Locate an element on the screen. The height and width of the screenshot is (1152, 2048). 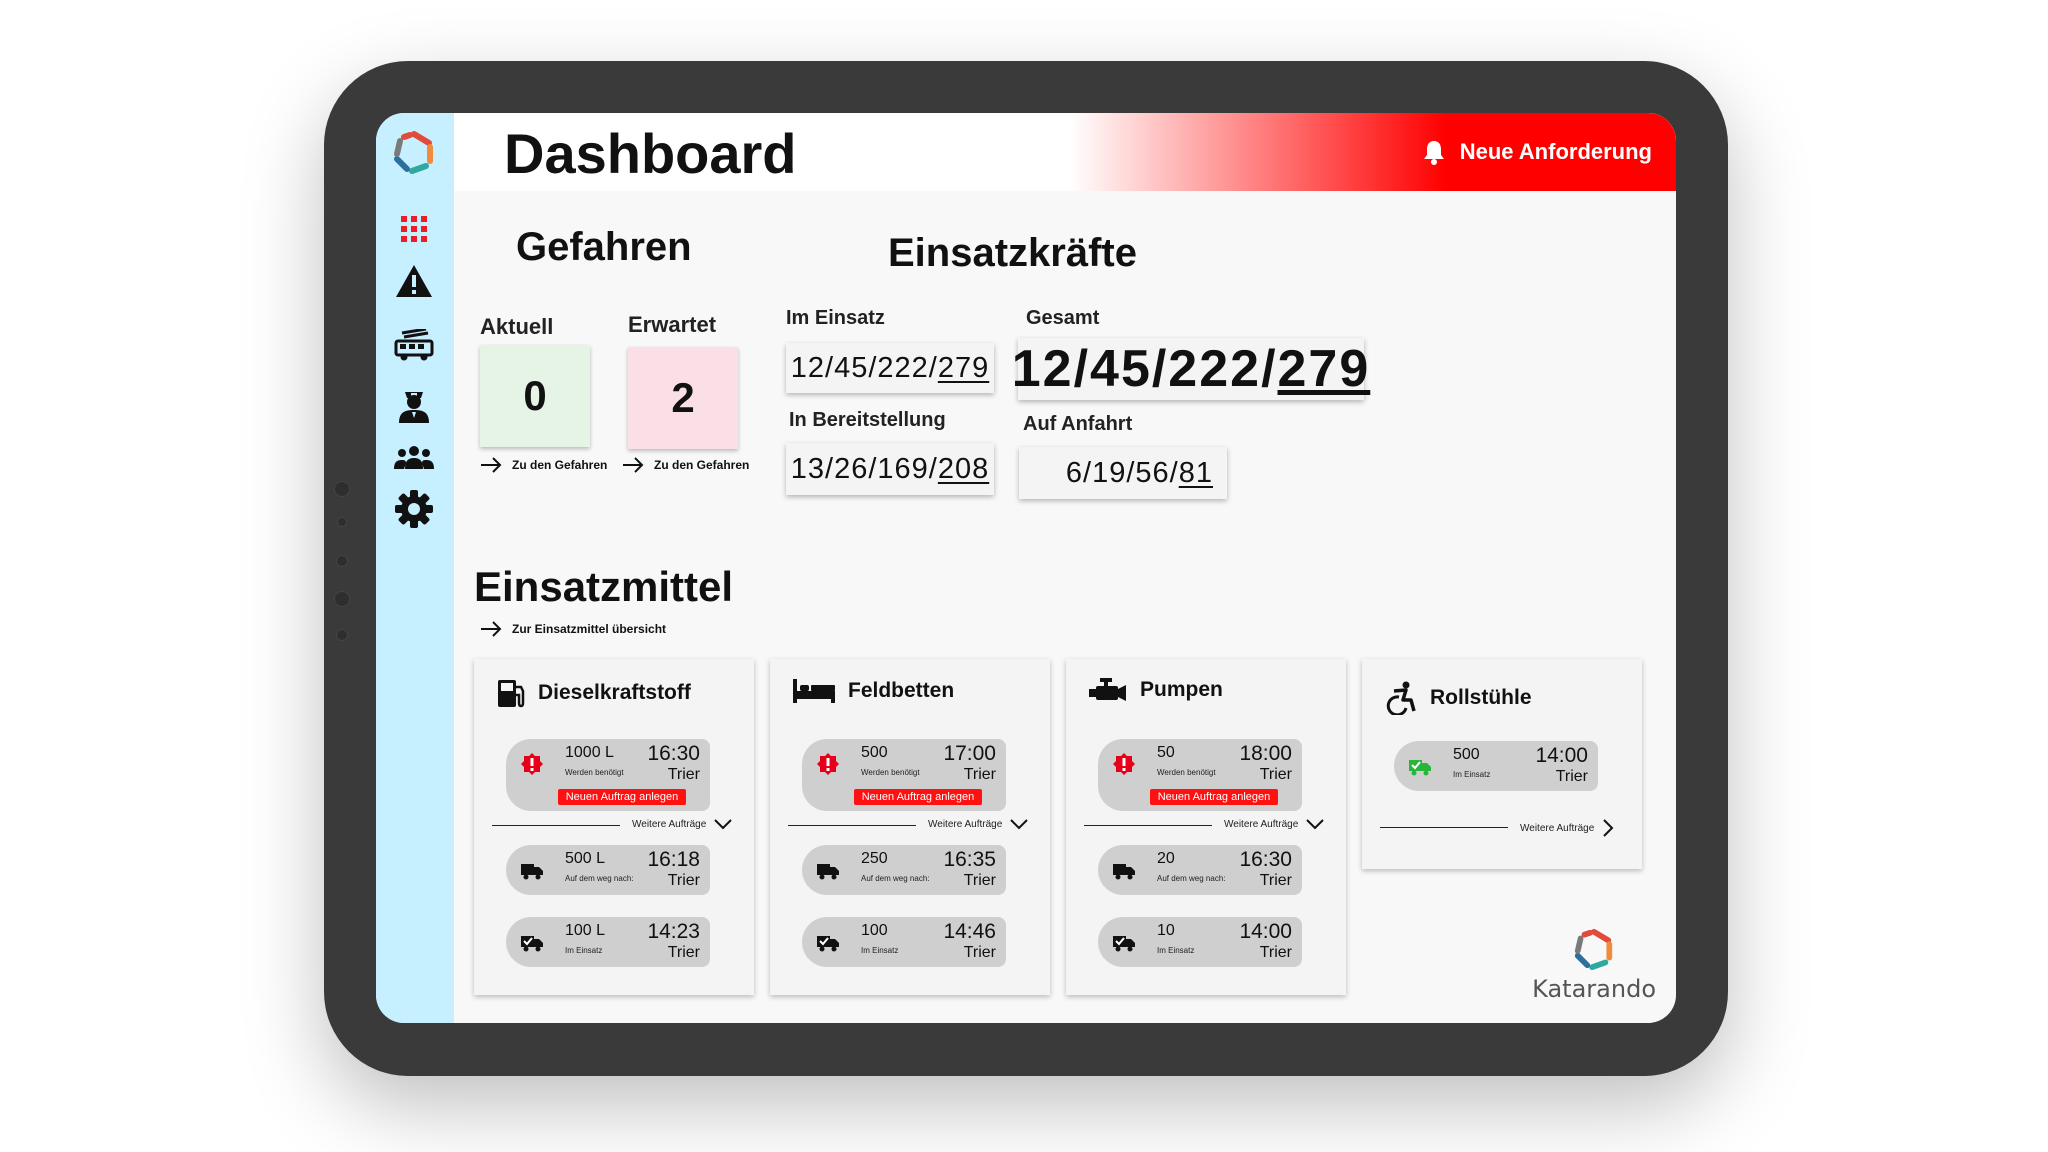
sidebar-item-hazards is located at coordinates (414, 281).